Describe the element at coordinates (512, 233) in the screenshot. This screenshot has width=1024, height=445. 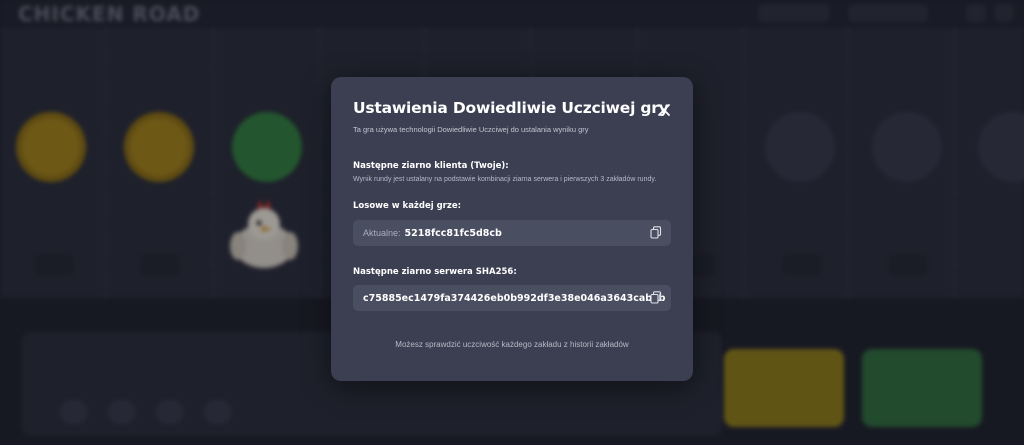
I see `current-seed-field: Aktualne: 5218fcc81fc5d8cb` at that location.